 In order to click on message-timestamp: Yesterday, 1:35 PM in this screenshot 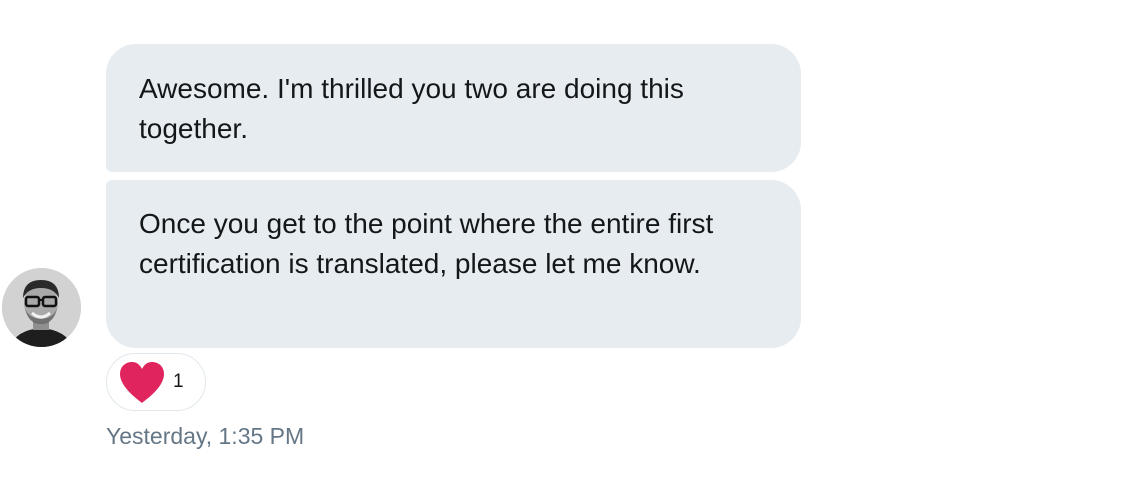, I will do `click(205, 436)`.